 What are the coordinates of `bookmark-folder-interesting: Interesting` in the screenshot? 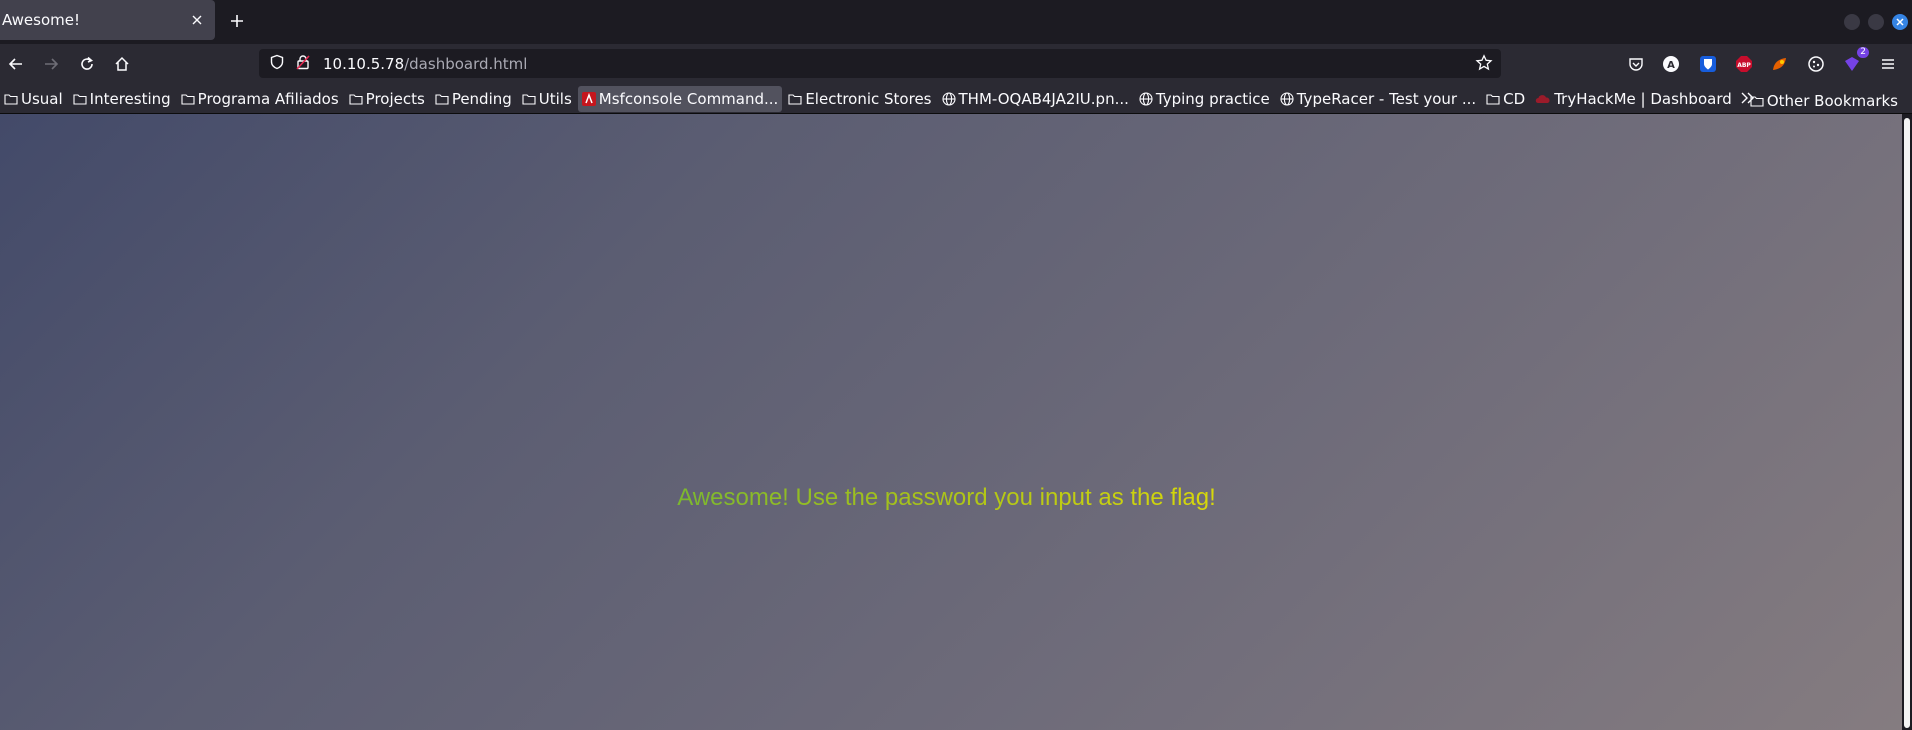 It's located at (122, 99).